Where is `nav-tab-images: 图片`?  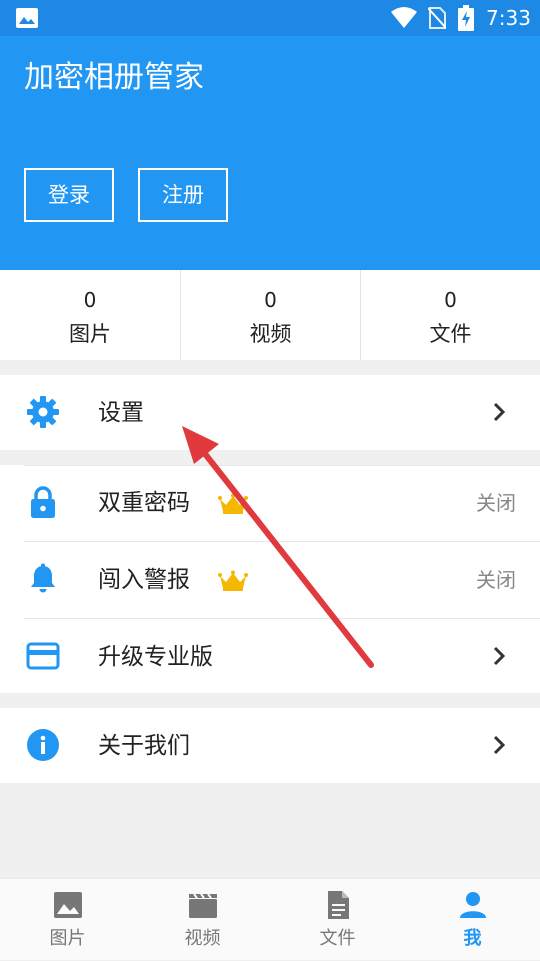 nav-tab-images: 图片 is located at coordinates (67, 920).